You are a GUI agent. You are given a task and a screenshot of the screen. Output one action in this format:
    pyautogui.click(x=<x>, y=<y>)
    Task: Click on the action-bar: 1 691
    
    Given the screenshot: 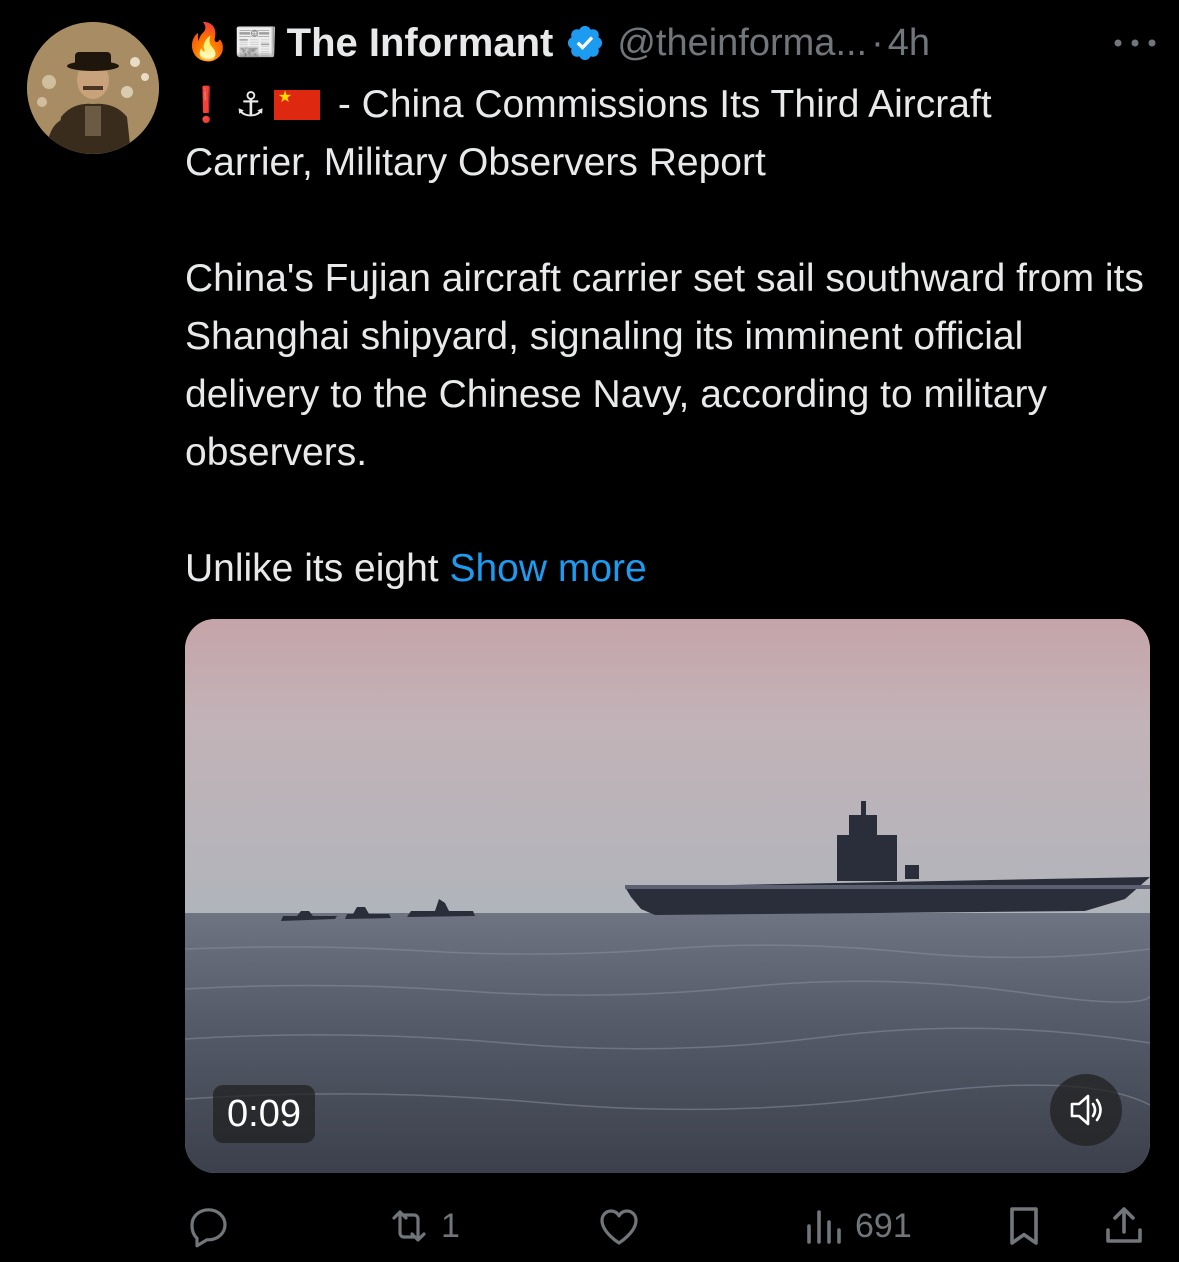 What is the action you would take?
    pyautogui.click(x=667, y=1226)
    